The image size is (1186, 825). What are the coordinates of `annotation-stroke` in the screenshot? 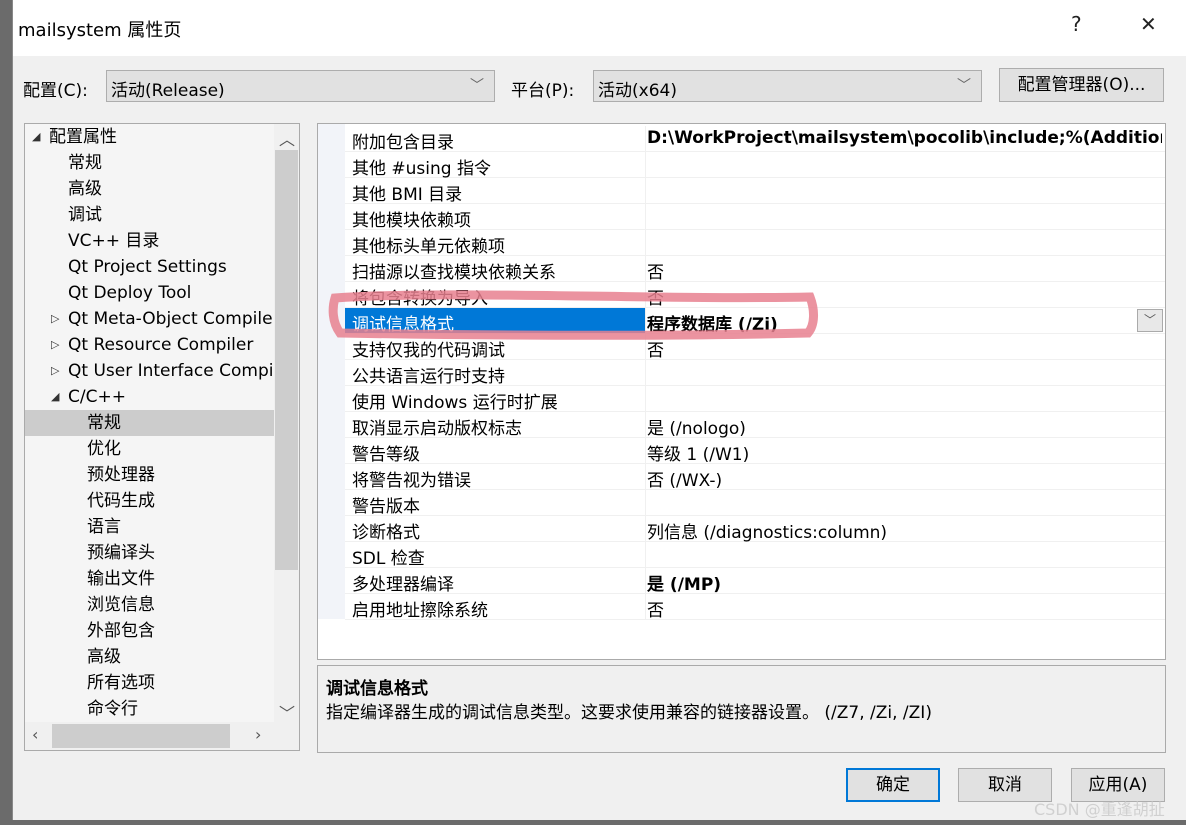 It's located at (573, 315).